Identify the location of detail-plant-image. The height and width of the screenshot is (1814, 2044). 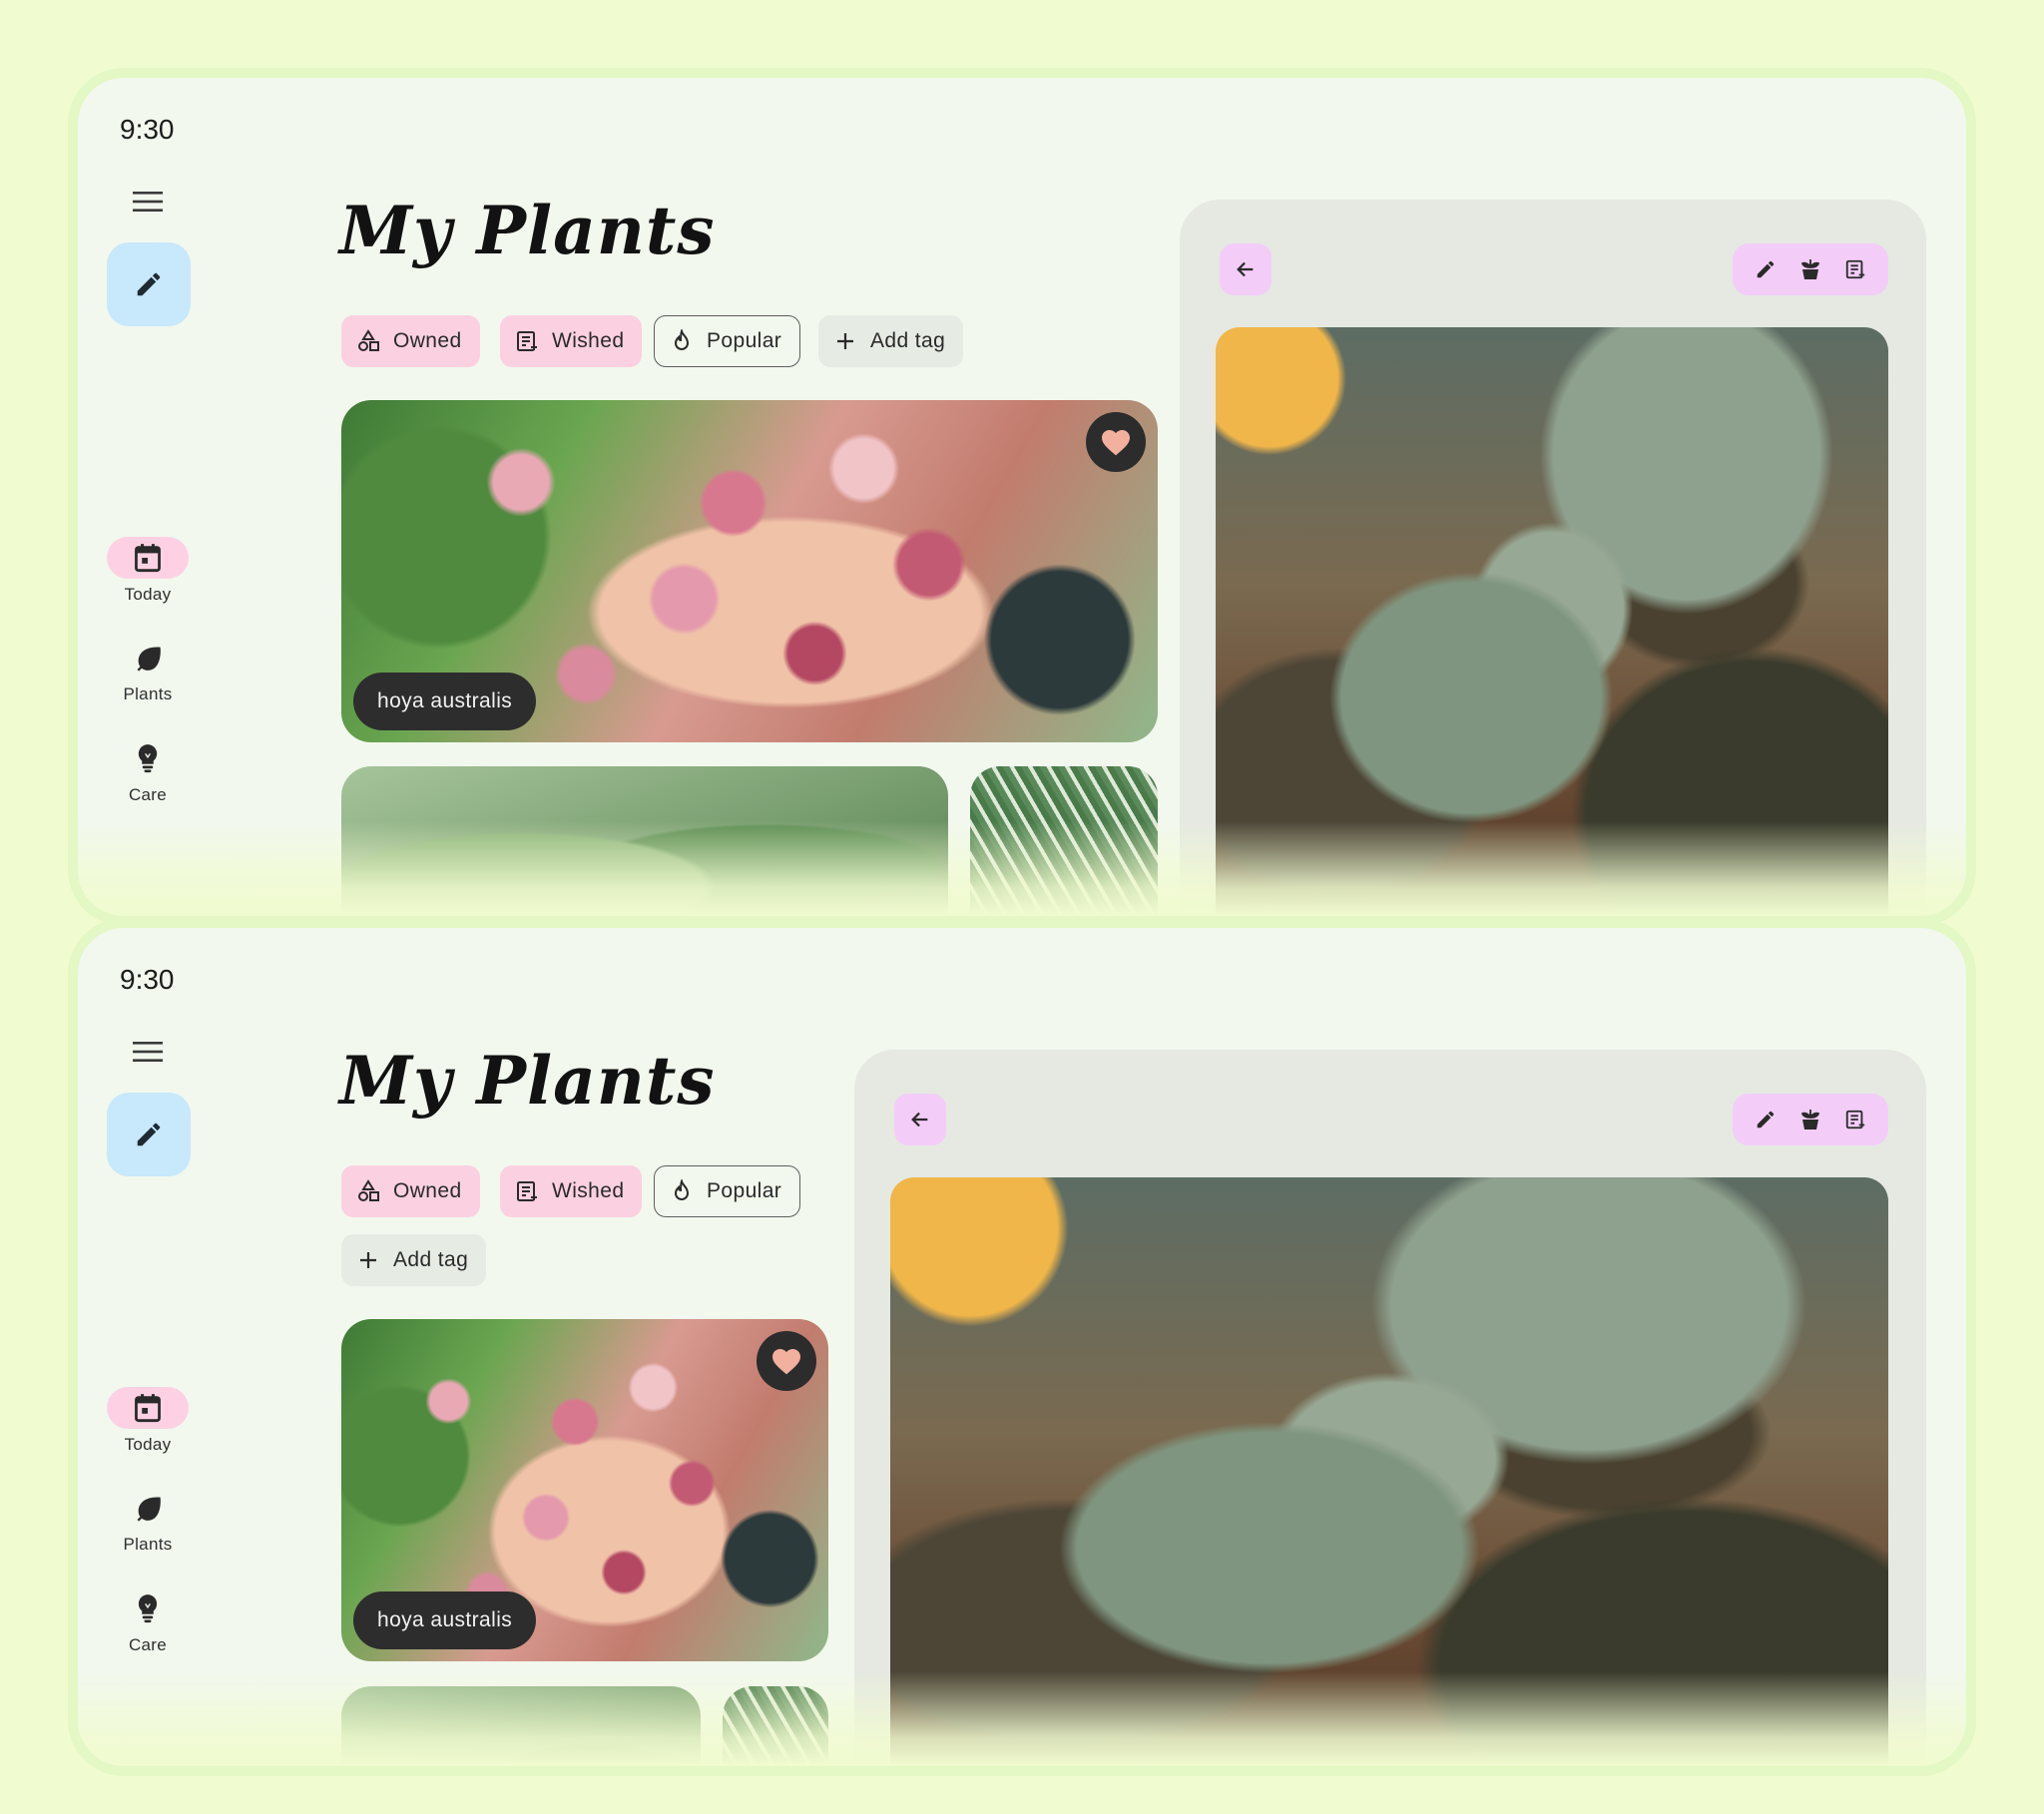
(1552, 622).